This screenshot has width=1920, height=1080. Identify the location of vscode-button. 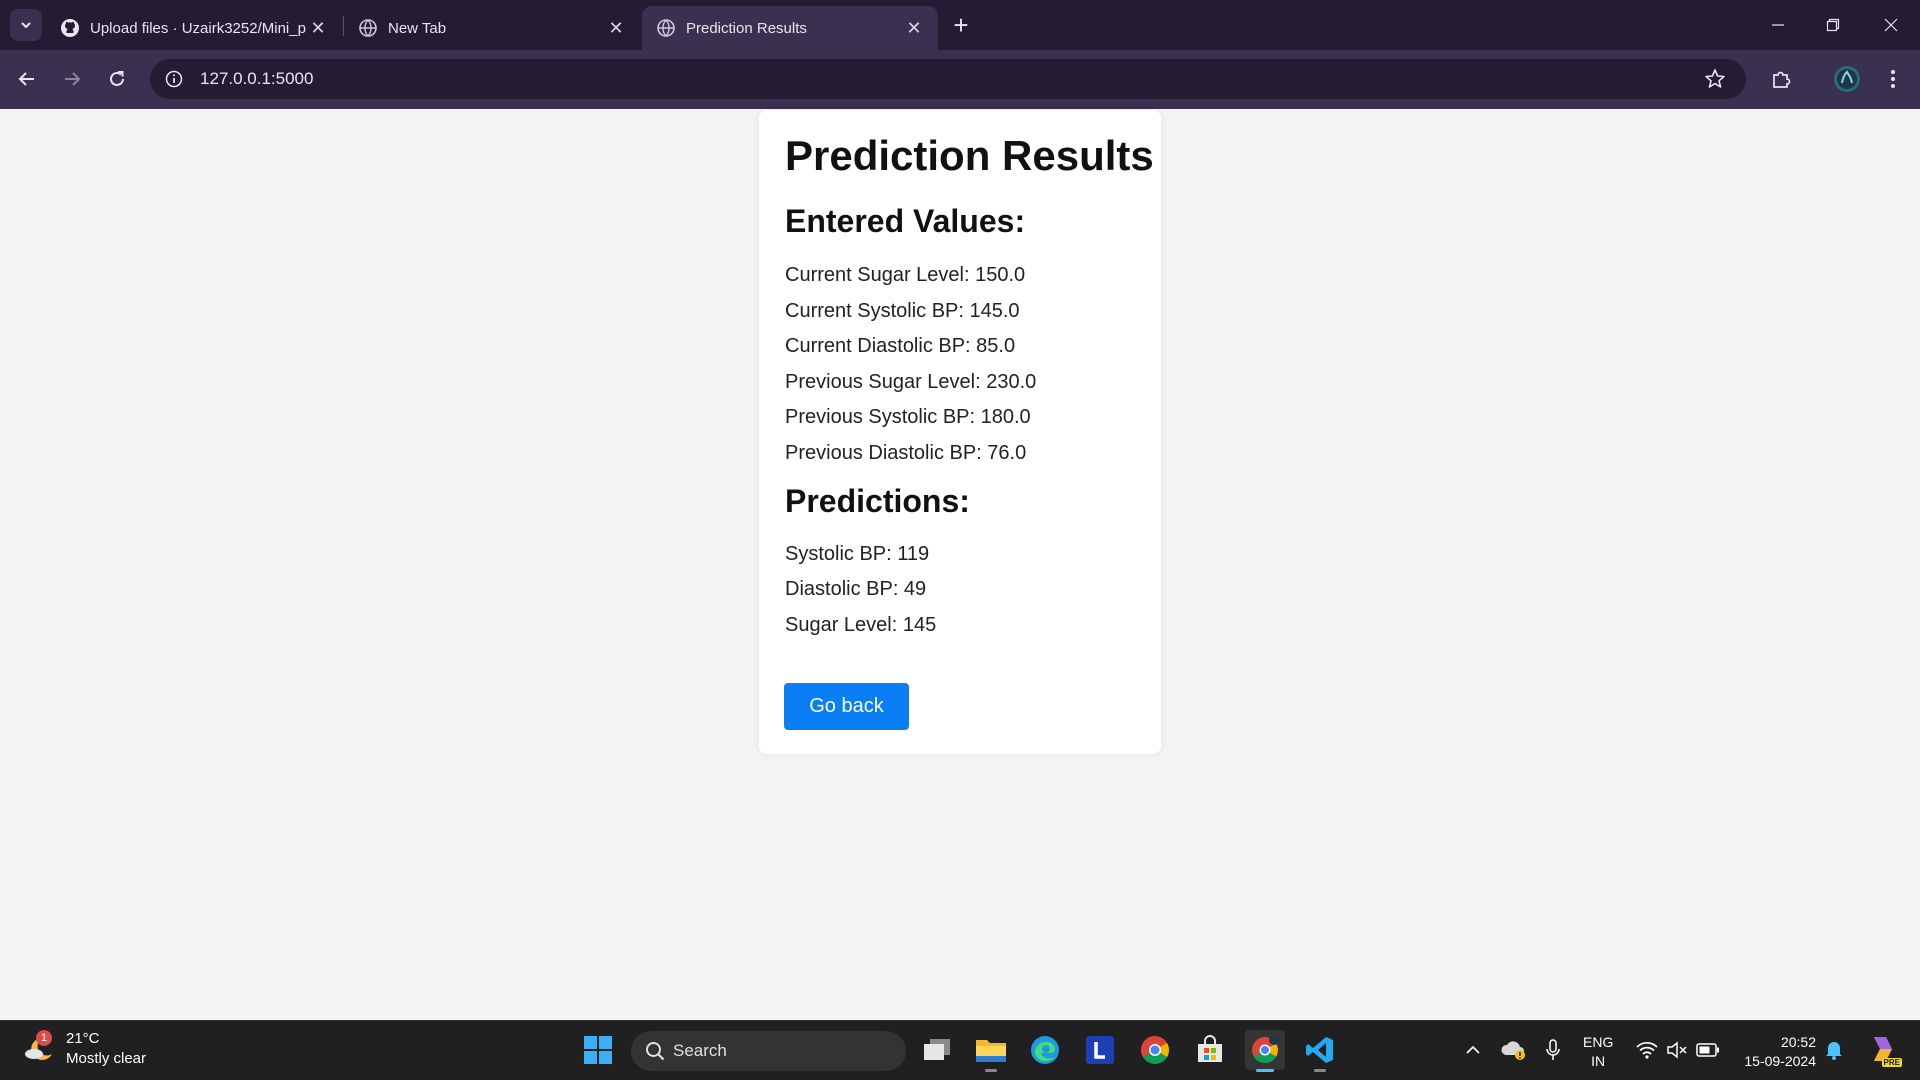
(1320, 1051).